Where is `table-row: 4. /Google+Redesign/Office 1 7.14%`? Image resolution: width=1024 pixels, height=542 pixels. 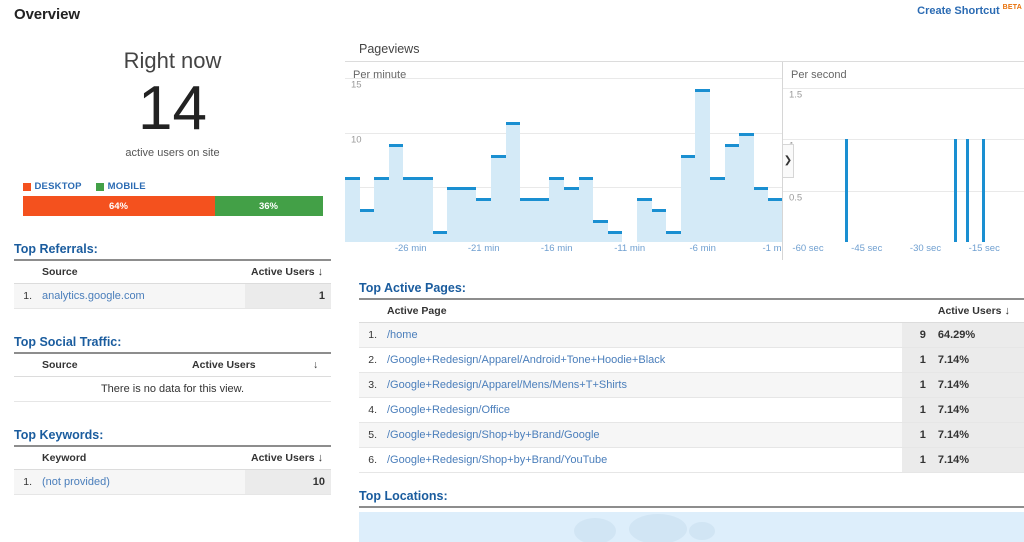
table-row: 4. /Google+Redesign/Office 1 7.14% is located at coordinates (691, 410).